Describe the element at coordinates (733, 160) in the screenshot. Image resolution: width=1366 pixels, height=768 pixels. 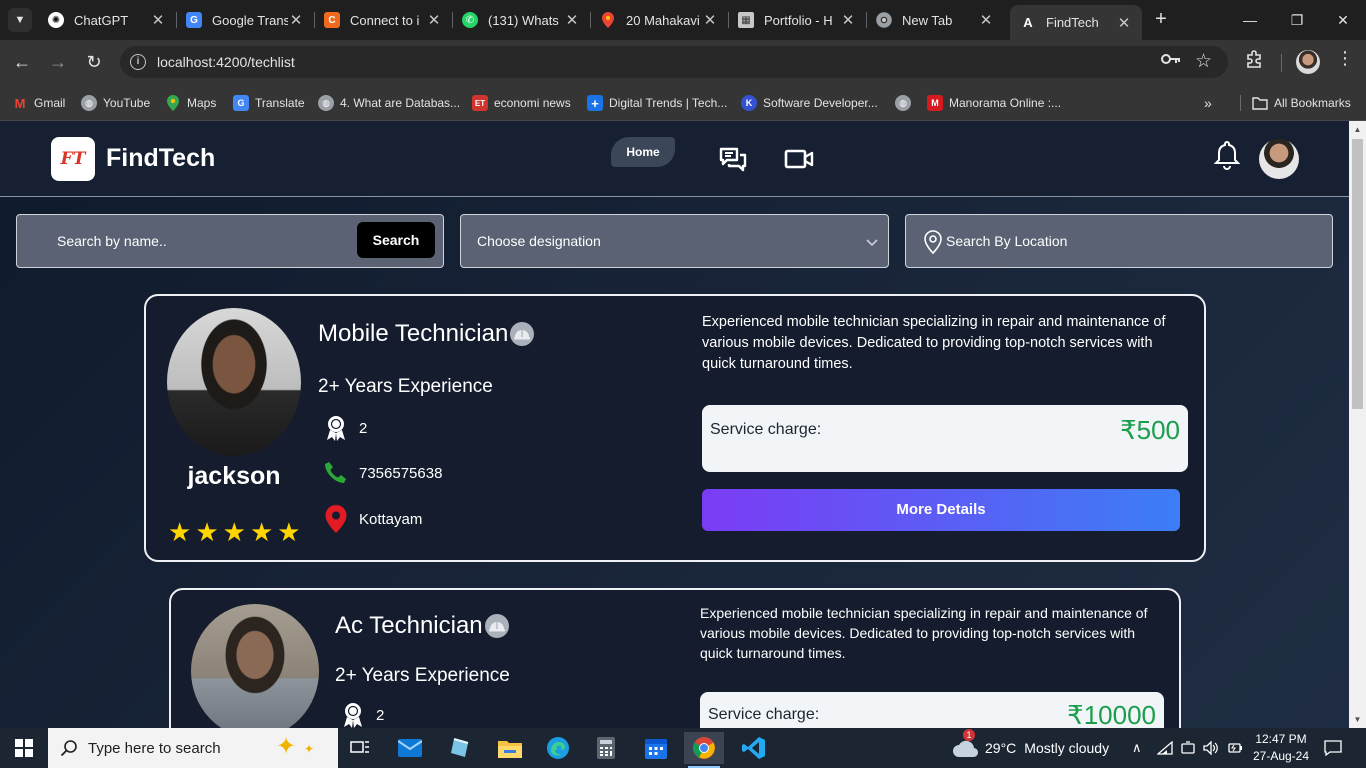
I see `chat-icon` at that location.